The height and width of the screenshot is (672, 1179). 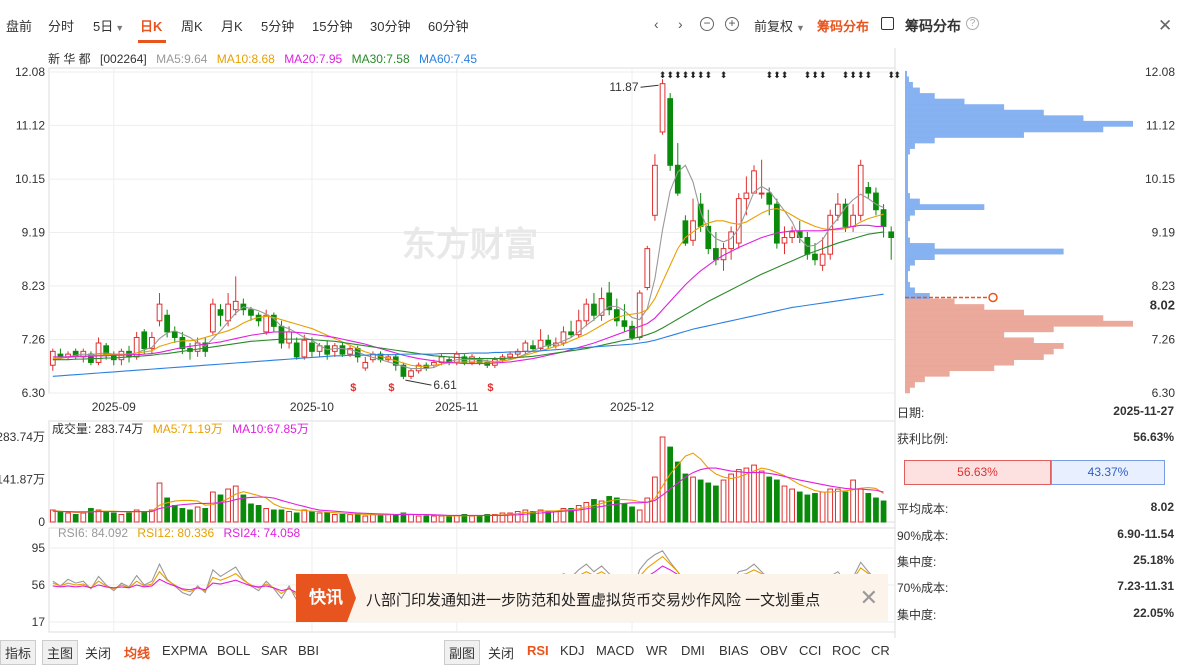 What do you see at coordinates (22, 437) in the screenshot?
I see `volume-tick-label: 283.74万` at bounding box center [22, 437].